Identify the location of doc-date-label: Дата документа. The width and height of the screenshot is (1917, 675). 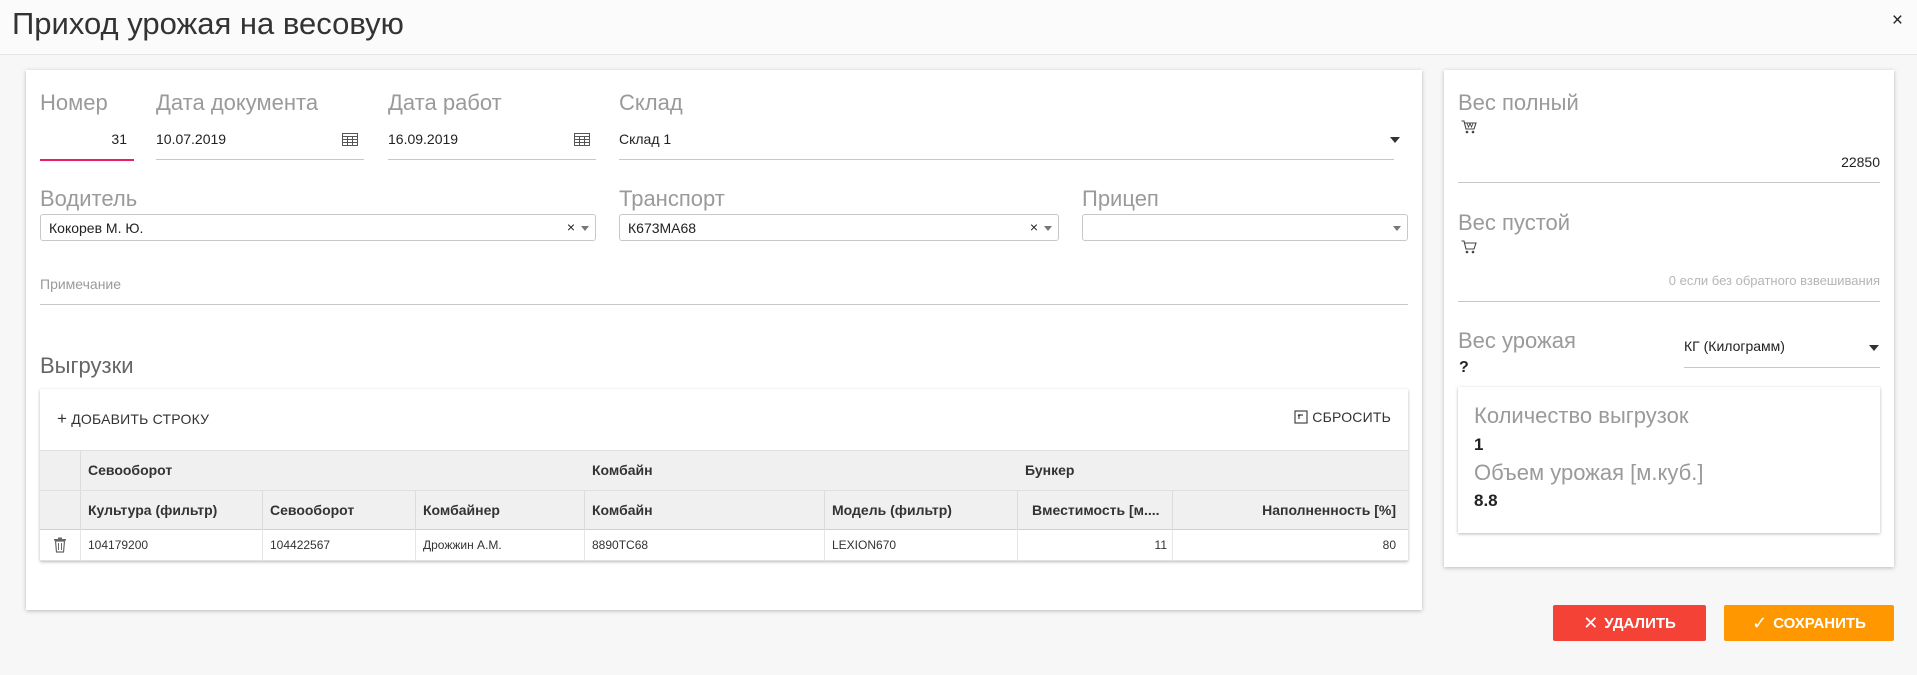
(237, 102).